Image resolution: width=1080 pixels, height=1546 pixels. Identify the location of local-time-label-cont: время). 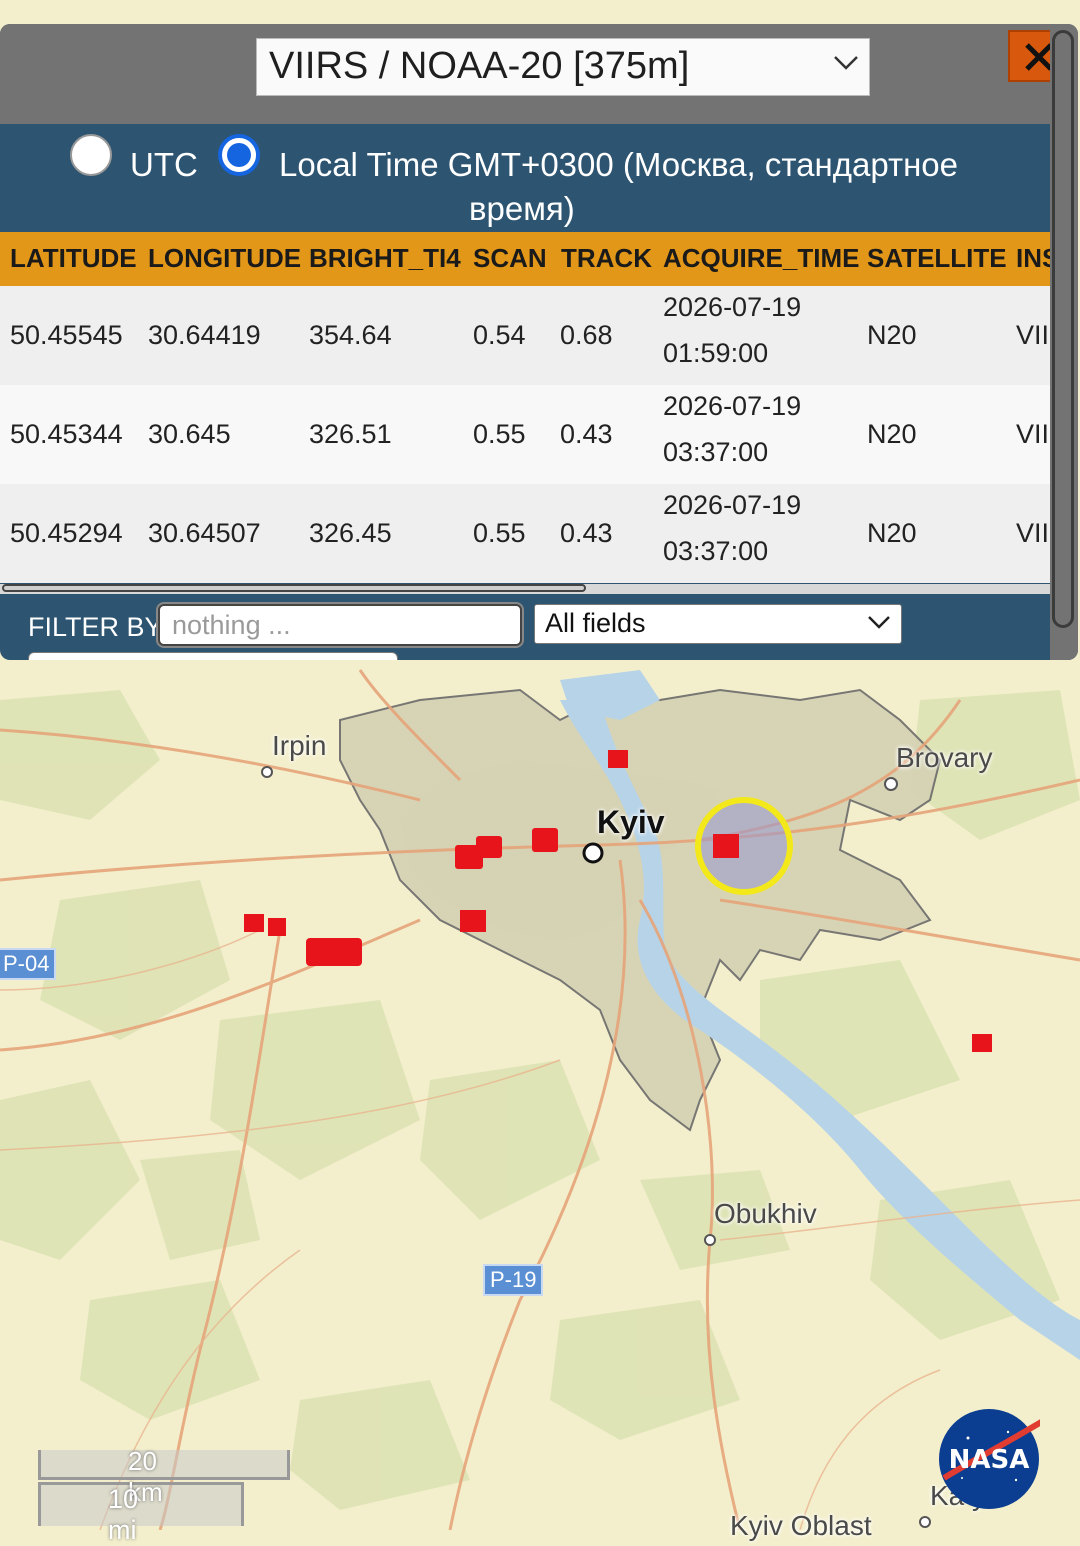
(522, 208).